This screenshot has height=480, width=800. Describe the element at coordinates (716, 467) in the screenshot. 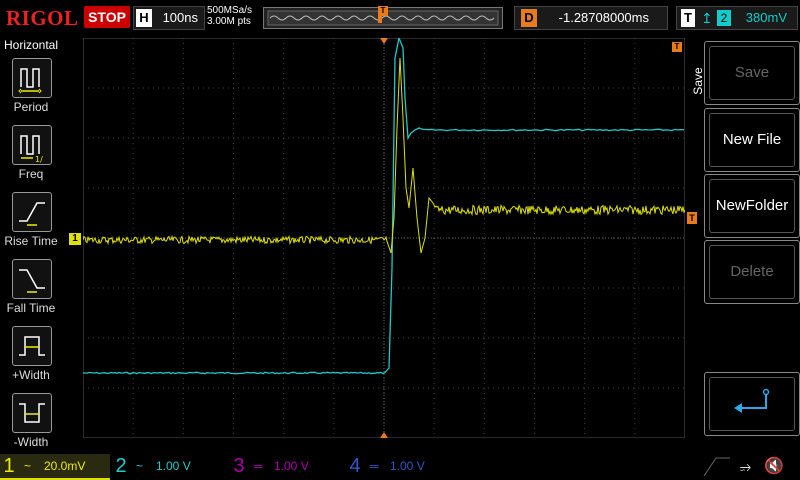

I see `sound-wave-icon` at that location.